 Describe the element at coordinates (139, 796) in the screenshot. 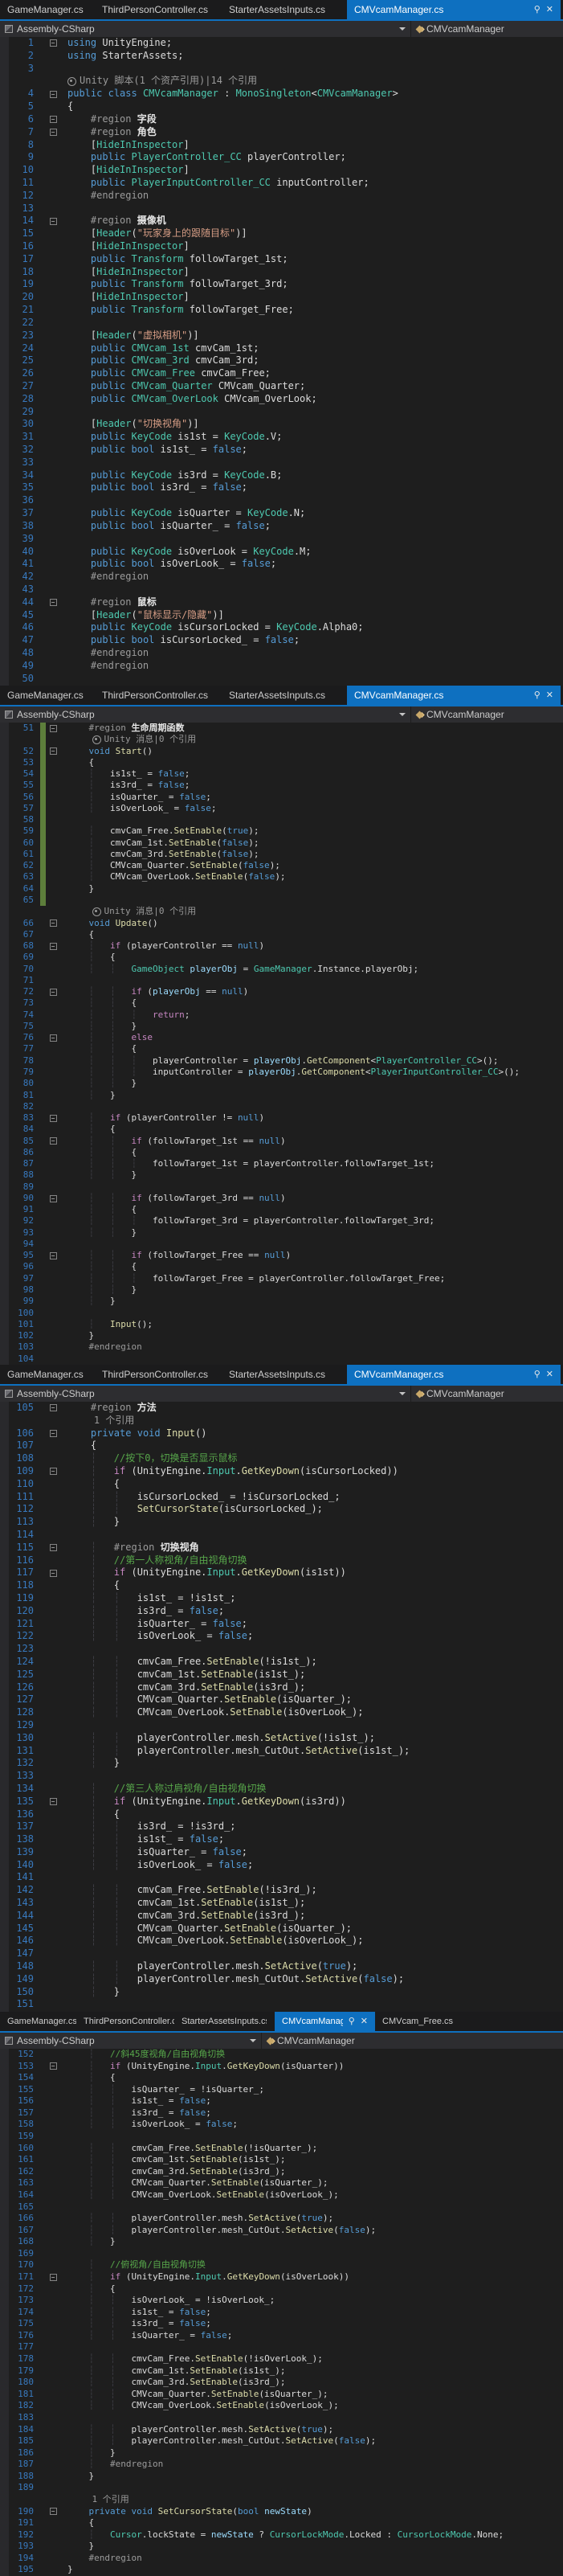

I see `code-text: ┆ isQuarter_ = false;` at that location.